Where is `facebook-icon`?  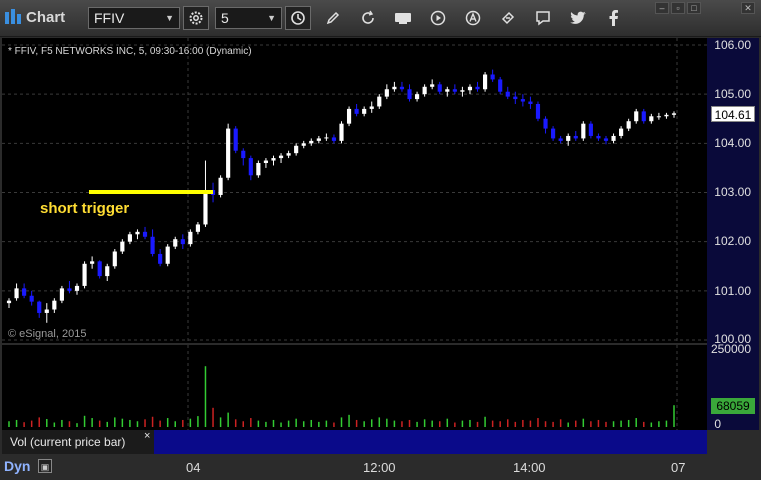
facebook-icon is located at coordinates (613, 18).